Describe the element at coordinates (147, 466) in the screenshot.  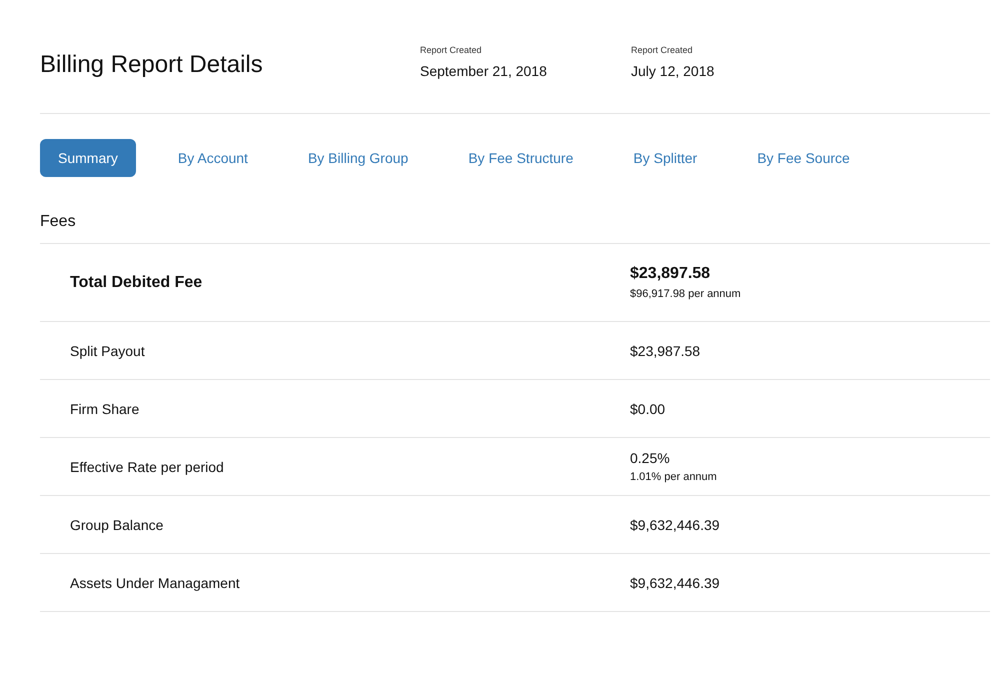
I see `row-label: Effective Rate per period` at that location.